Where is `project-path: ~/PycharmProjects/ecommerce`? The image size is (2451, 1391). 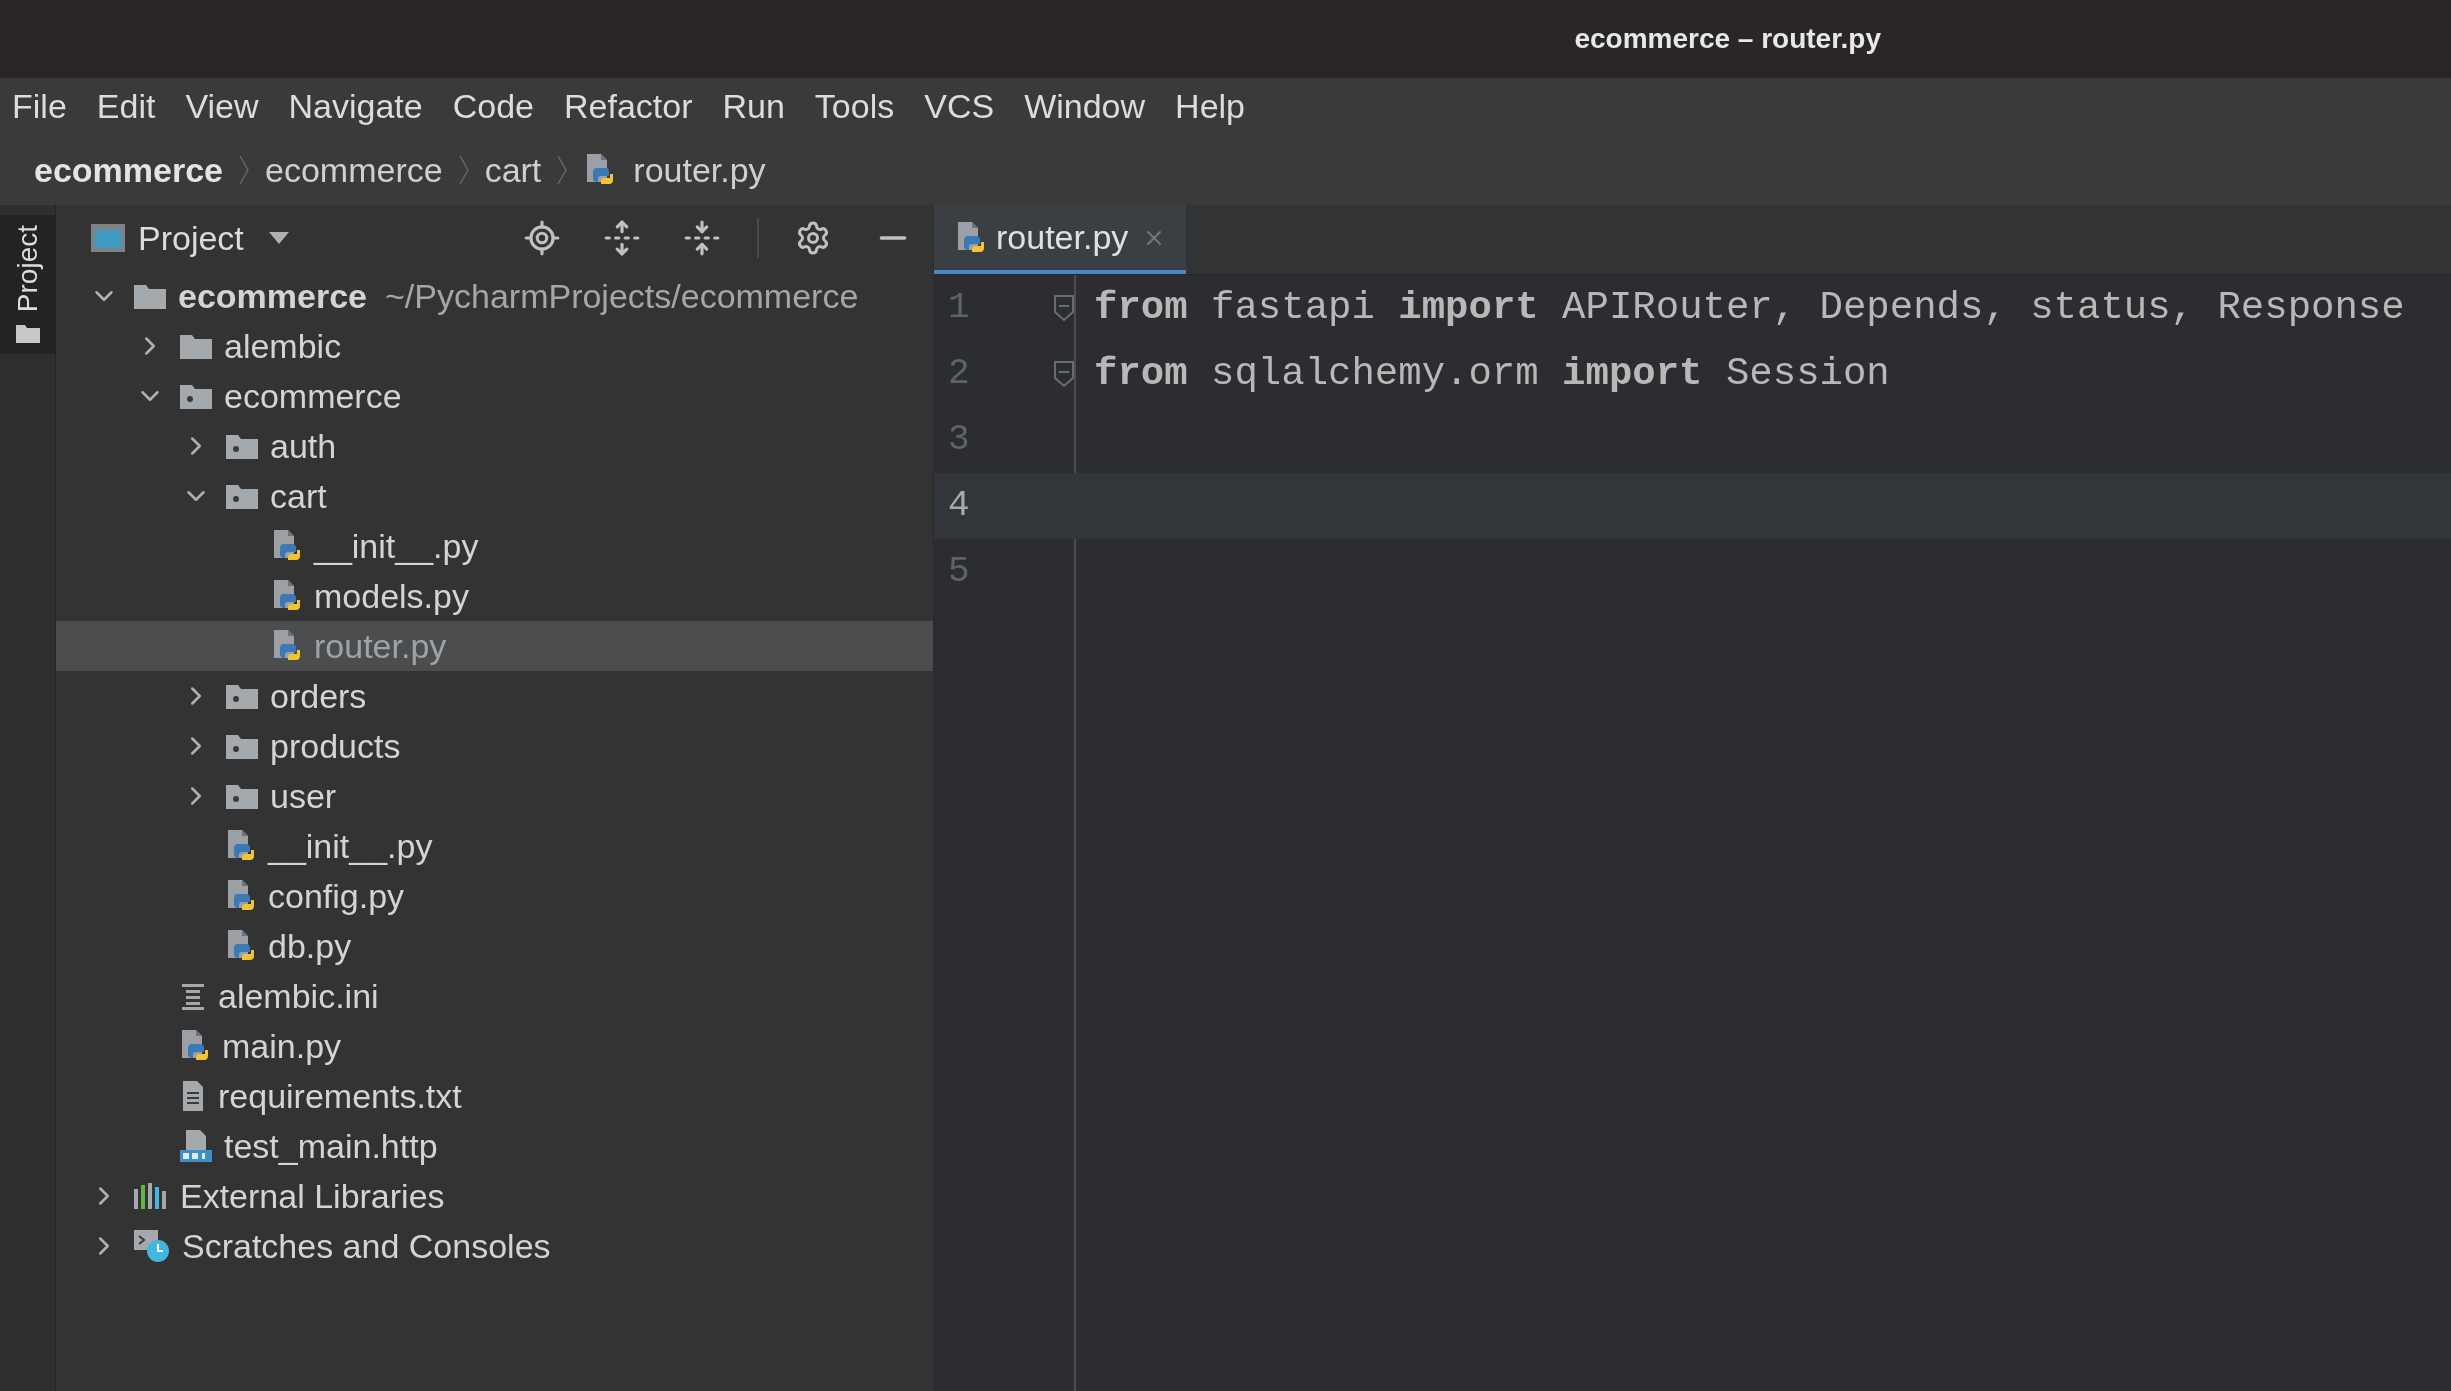 project-path: ~/PycharmProjects/ecommerce is located at coordinates (622, 296).